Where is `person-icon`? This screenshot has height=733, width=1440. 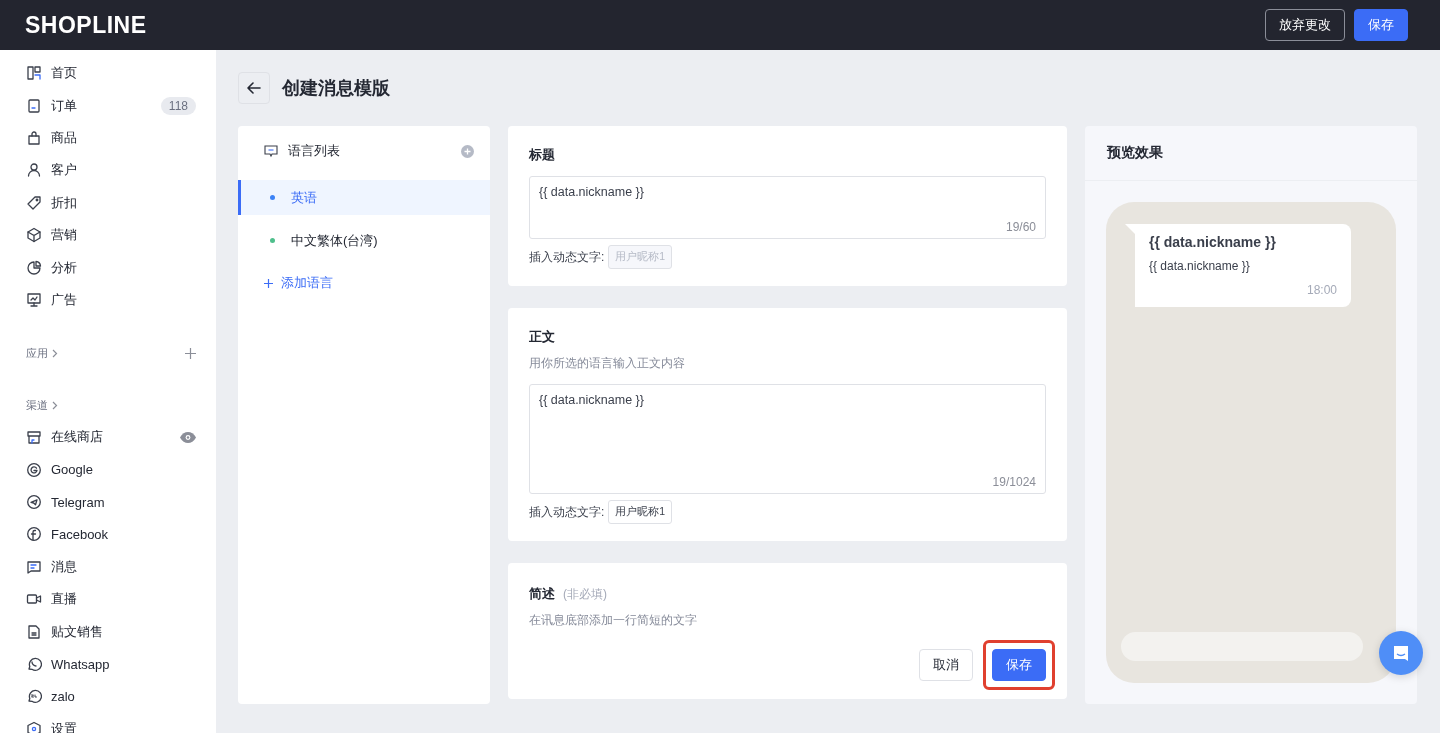
person-icon is located at coordinates (34, 170).